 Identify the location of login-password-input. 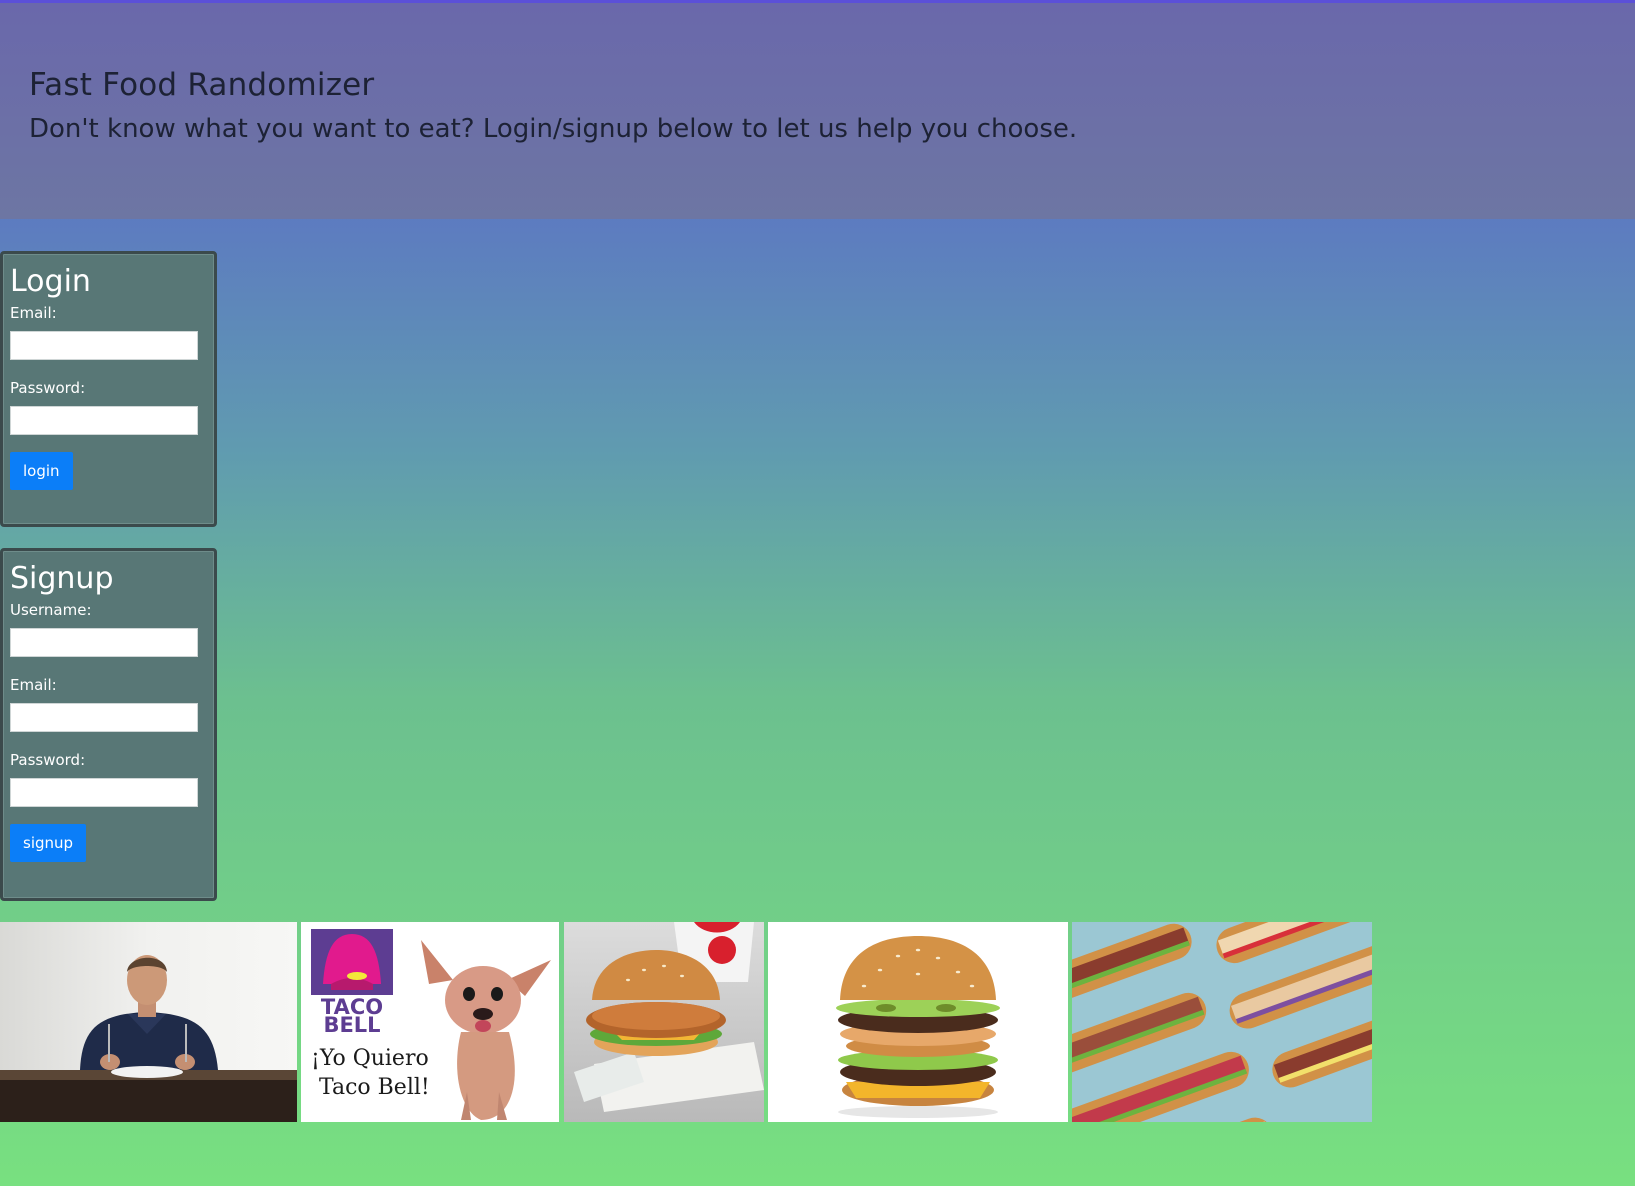
(104, 420).